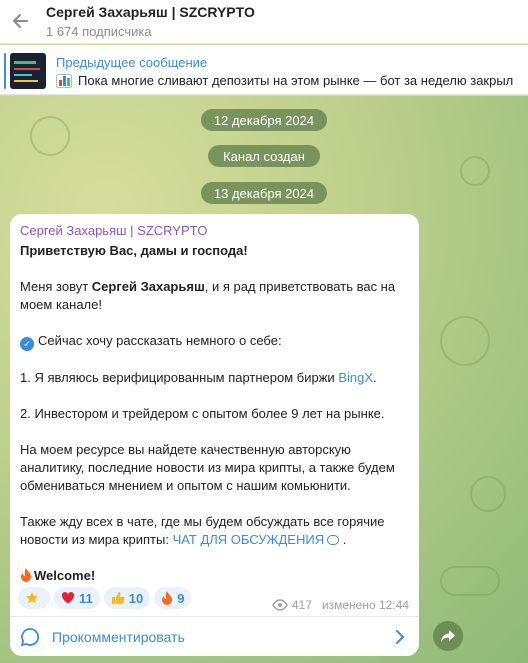 This screenshot has width=528, height=663. Describe the element at coordinates (301, 605) in the screenshot. I see `view-count: 417` at that location.